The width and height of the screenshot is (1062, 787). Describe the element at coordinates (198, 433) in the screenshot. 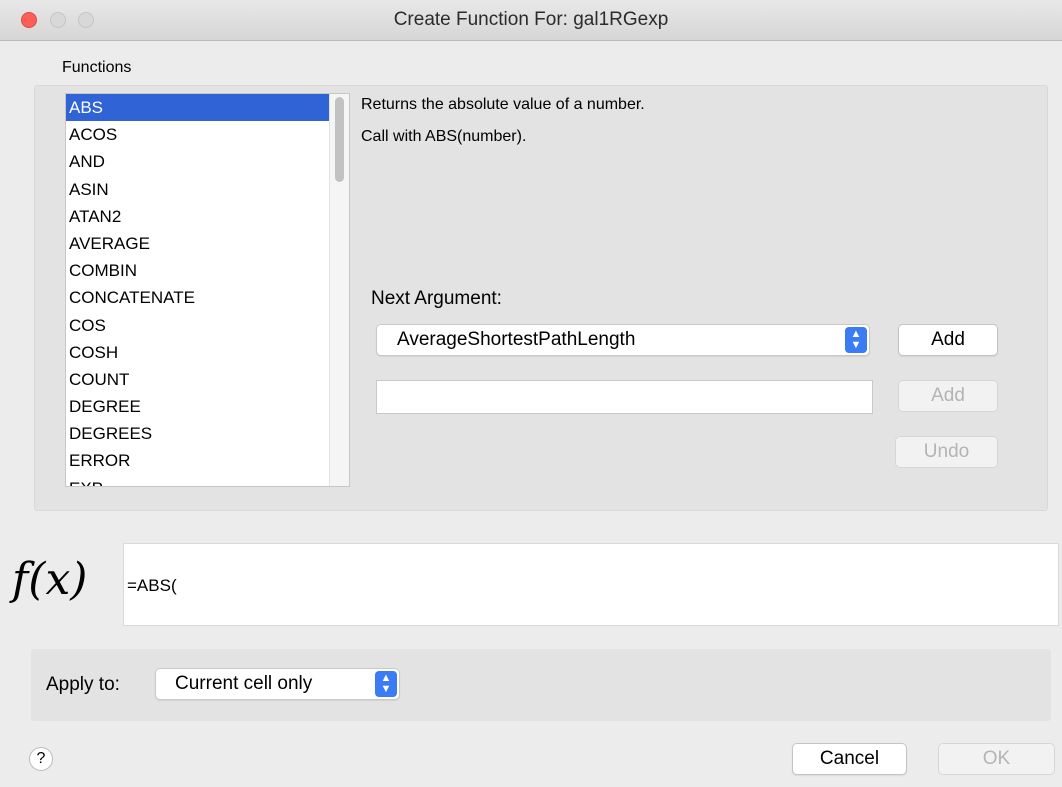

I see `function-item: DEGREES` at that location.